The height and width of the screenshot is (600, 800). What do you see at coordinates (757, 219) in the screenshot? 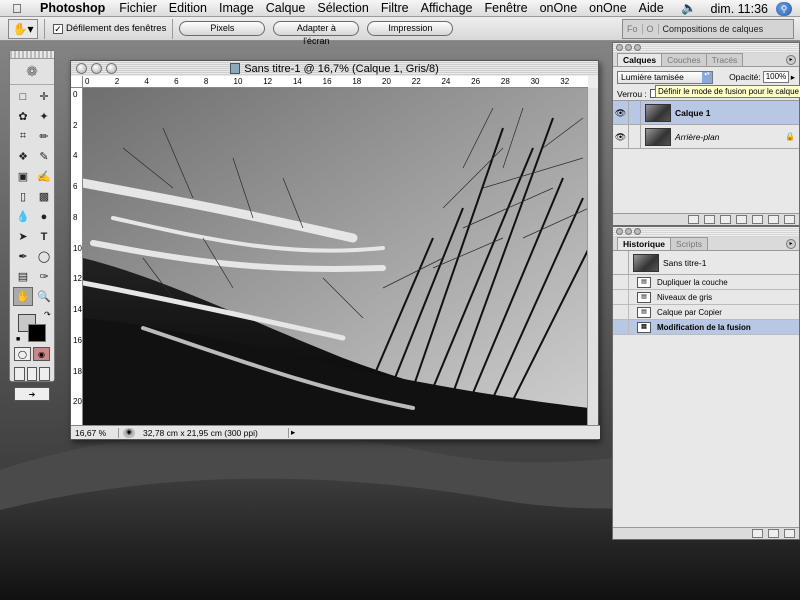
I see `new-group-icon` at bounding box center [757, 219].